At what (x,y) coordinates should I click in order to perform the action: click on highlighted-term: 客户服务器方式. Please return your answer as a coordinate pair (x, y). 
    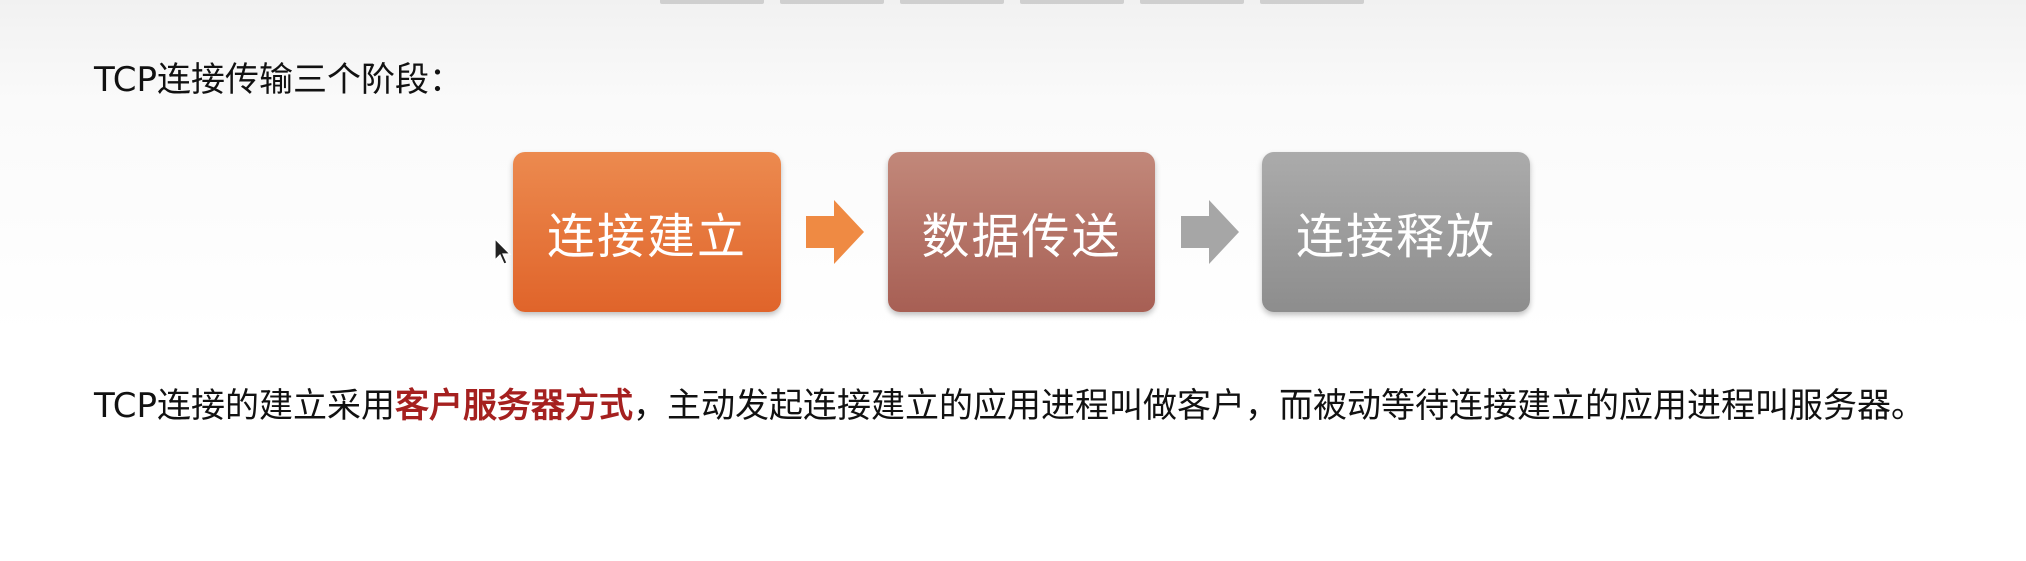
    Looking at the image, I should click on (514, 406).